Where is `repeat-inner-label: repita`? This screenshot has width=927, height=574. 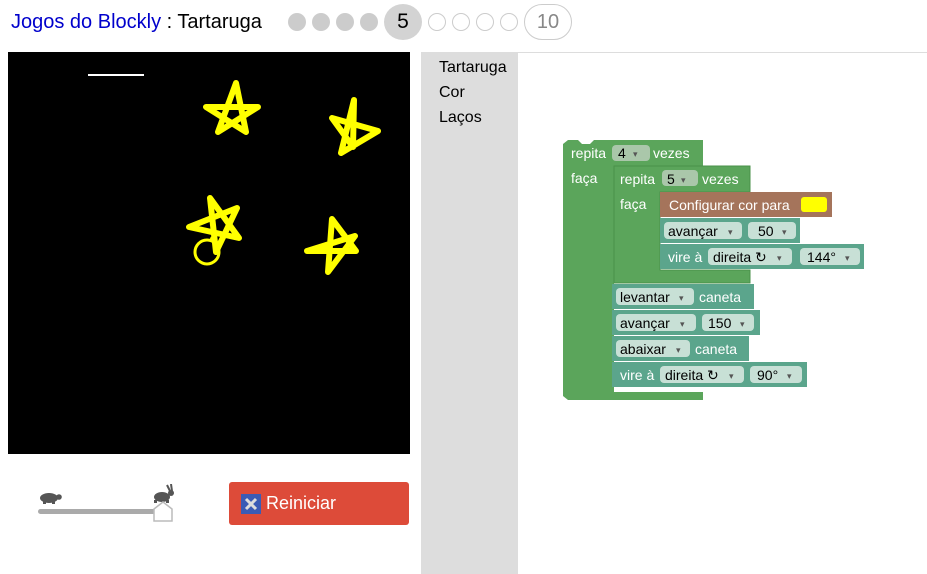 repeat-inner-label: repita is located at coordinates (637, 179).